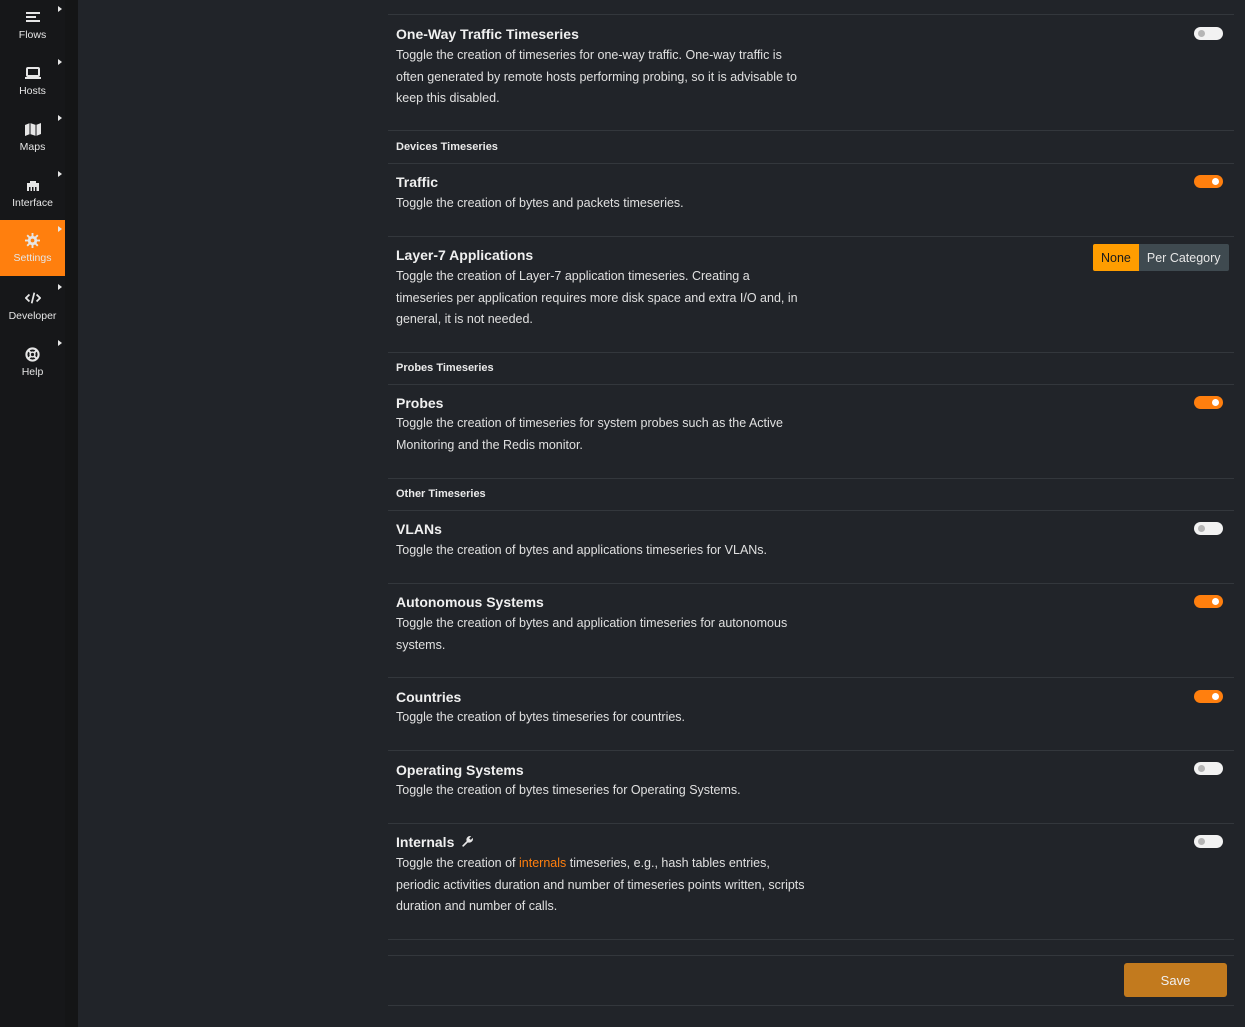 The width and height of the screenshot is (1245, 1027). I want to click on internals-title-text: Internals, so click(425, 842).